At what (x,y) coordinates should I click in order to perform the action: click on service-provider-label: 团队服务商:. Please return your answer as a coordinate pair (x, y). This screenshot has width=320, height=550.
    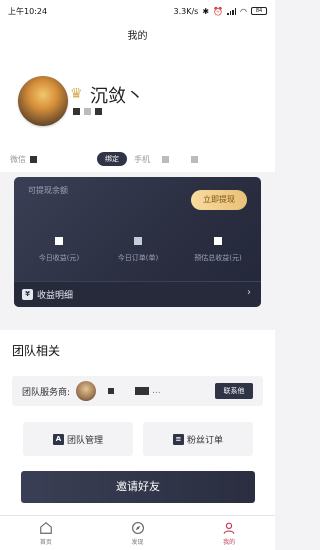
    Looking at the image, I should click on (46, 392).